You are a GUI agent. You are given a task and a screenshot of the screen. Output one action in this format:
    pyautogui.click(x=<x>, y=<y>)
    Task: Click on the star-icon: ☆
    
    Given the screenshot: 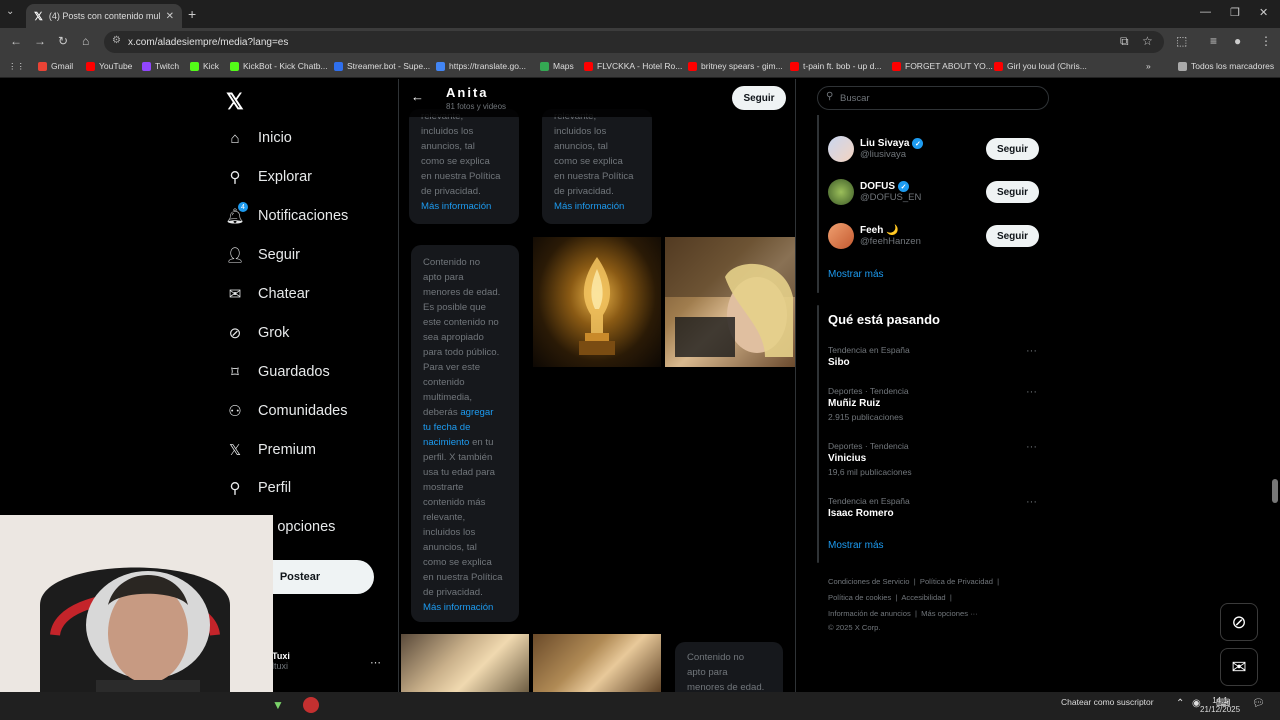 What is the action you would take?
    pyautogui.click(x=1147, y=41)
    